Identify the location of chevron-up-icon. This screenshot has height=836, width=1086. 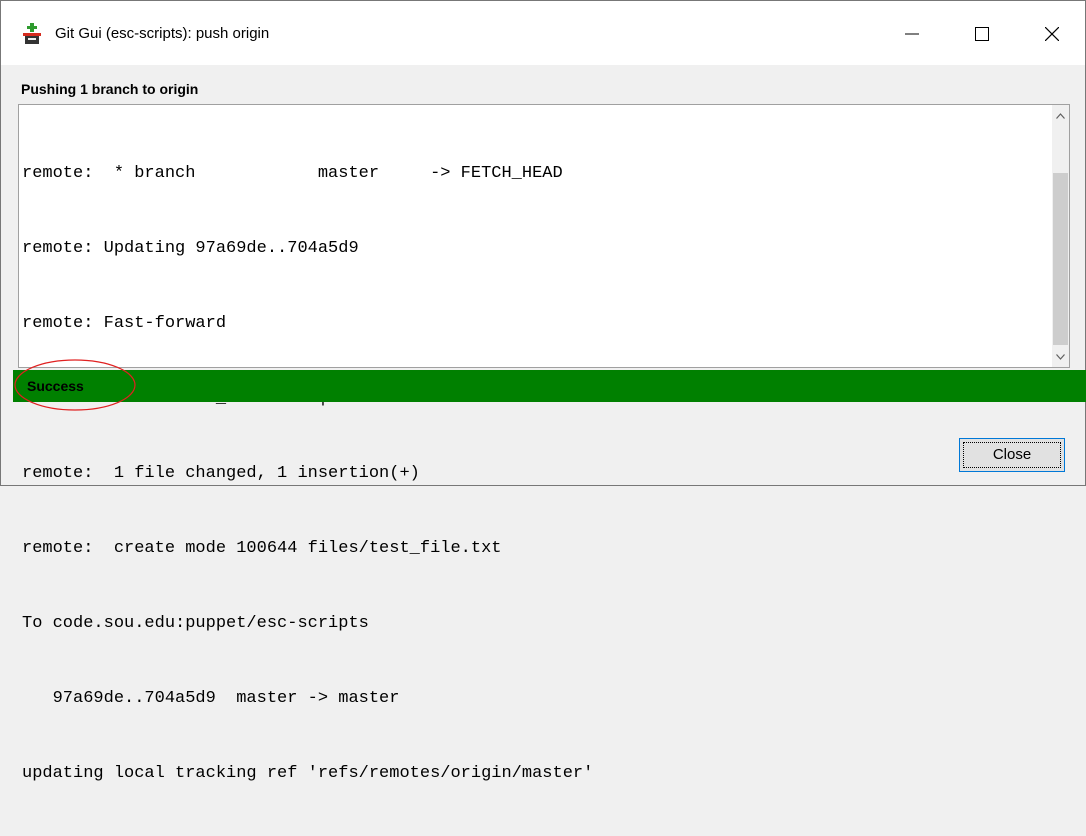
(1060, 115).